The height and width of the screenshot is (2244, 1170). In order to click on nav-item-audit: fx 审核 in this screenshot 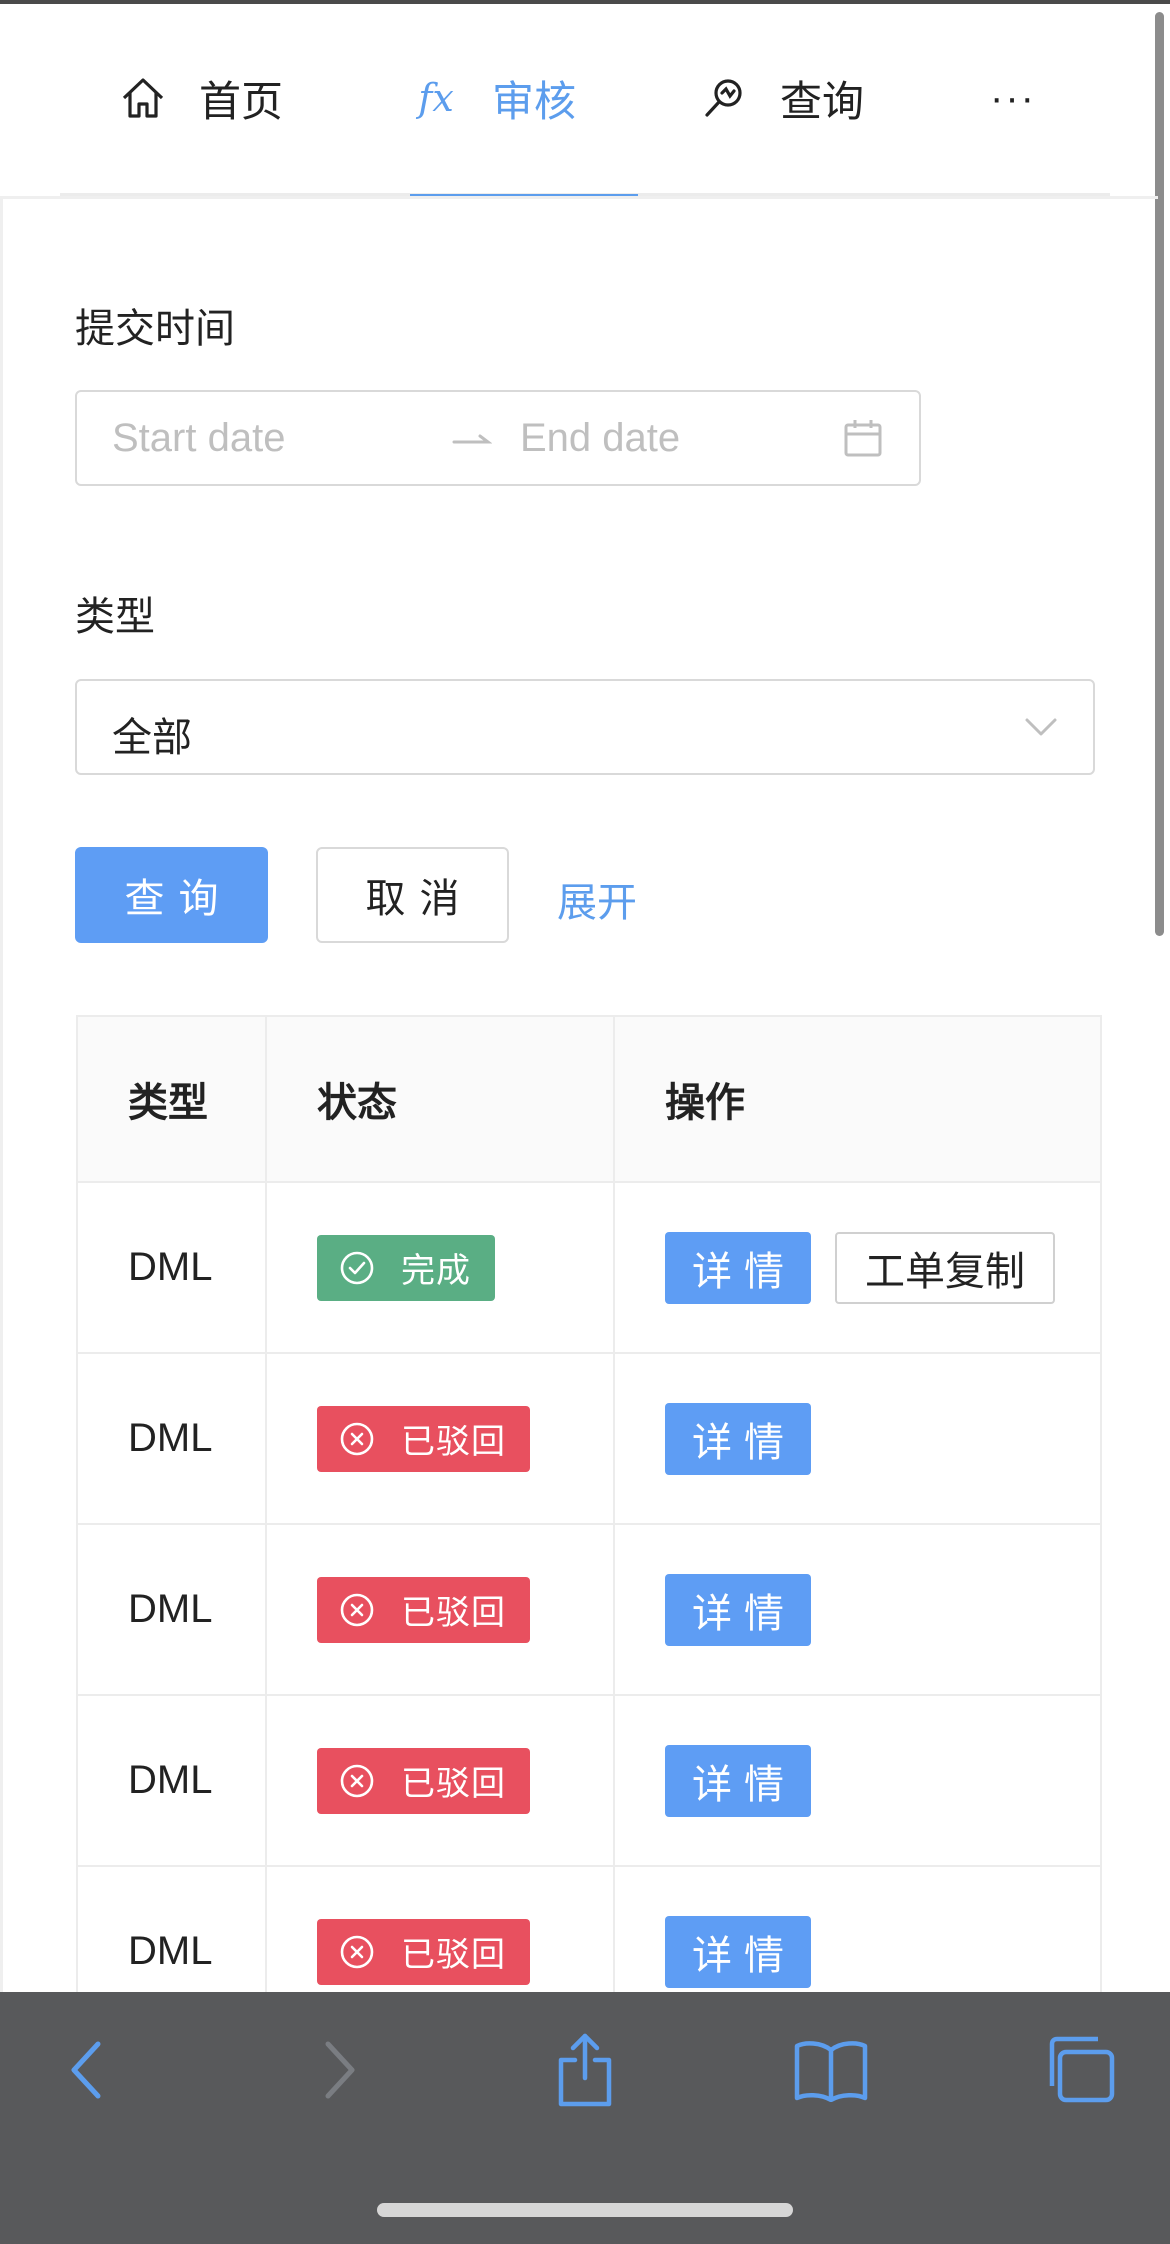, I will do `click(524, 99)`.